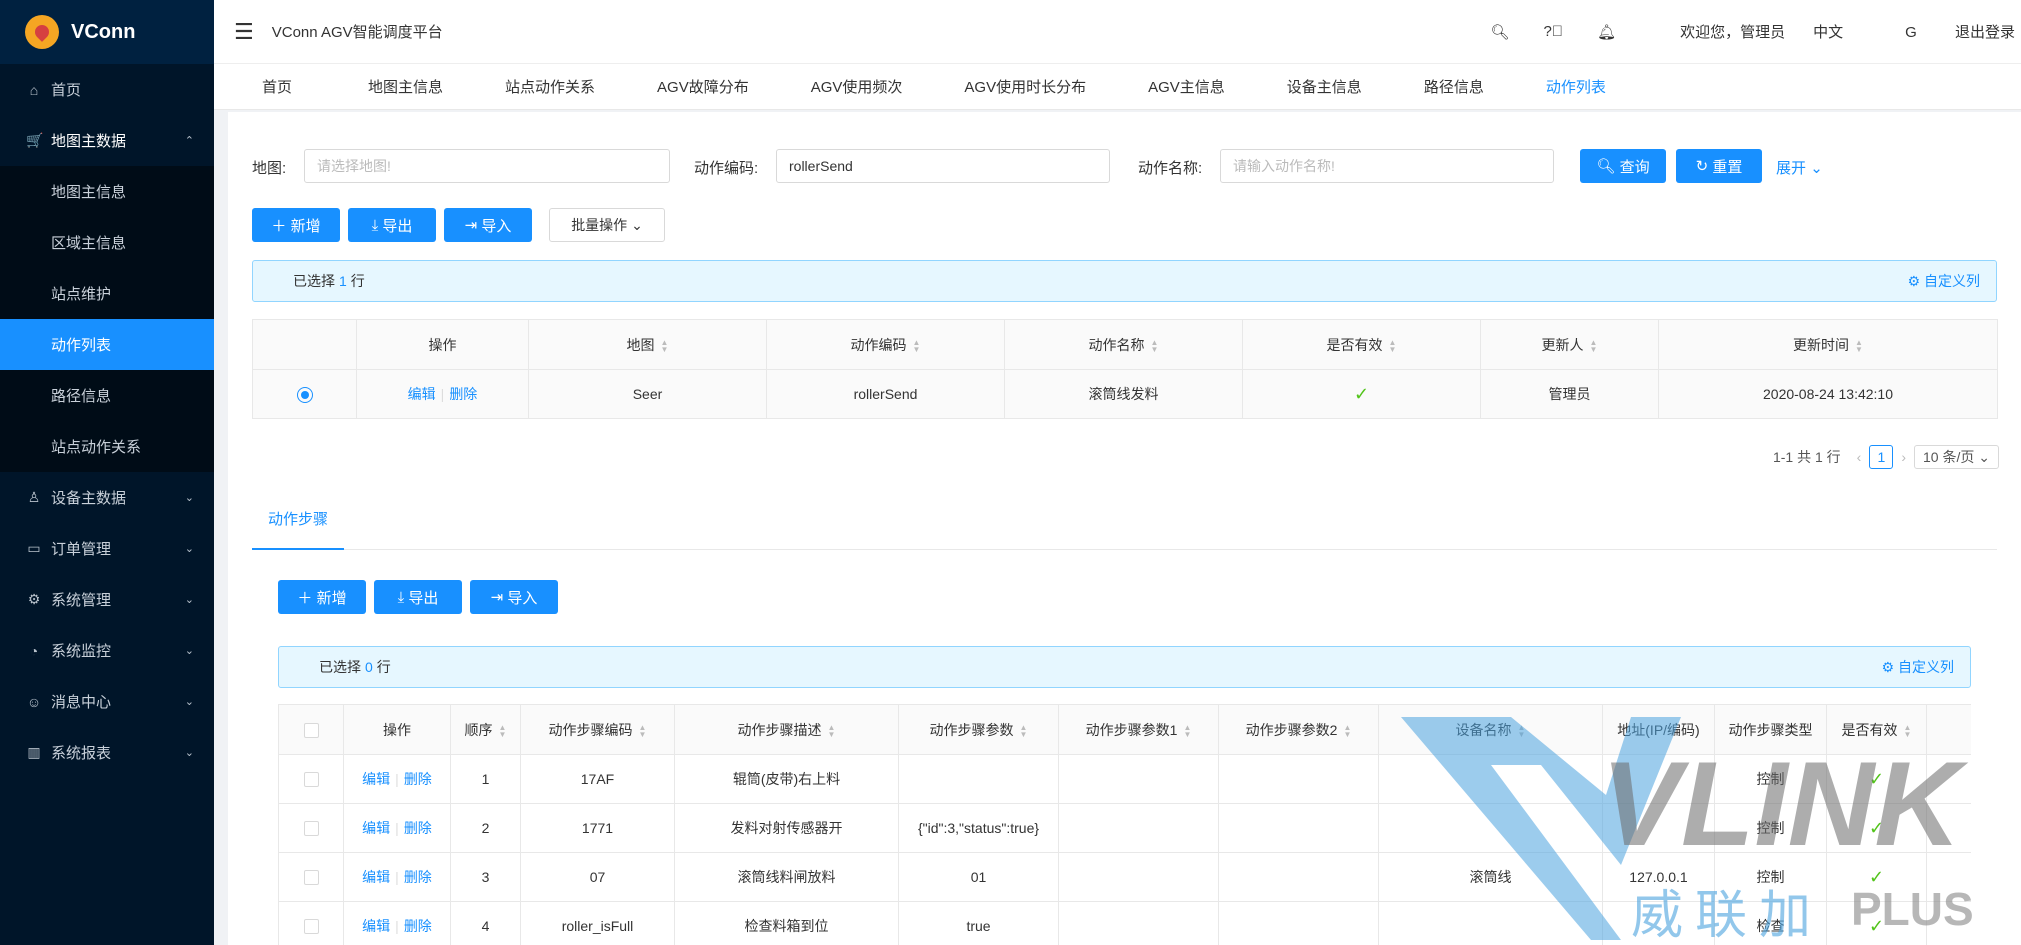 The height and width of the screenshot is (945, 2021). What do you see at coordinates (107, 89) in the screenshot?
I see `sidebar-item-home: ⌂ 首页` at bounding box center [107, 89].